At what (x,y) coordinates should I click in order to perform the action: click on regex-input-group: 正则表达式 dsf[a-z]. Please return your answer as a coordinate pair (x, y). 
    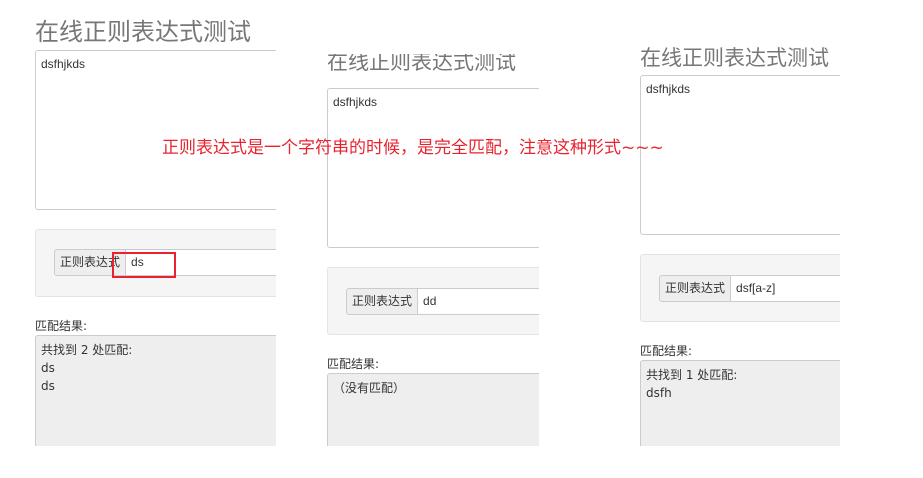
    Looking at the image, I should click on (749, 288).